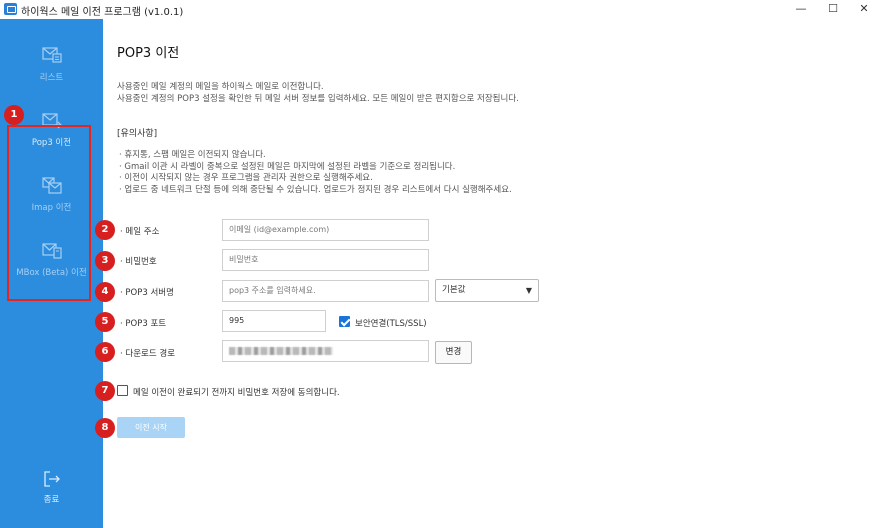 The image size is (880, 528). What do you see at coordinates (528, 290) in the screenshot?
I see `chevron-down-icon: ▼` at bounding box center [528, 290].